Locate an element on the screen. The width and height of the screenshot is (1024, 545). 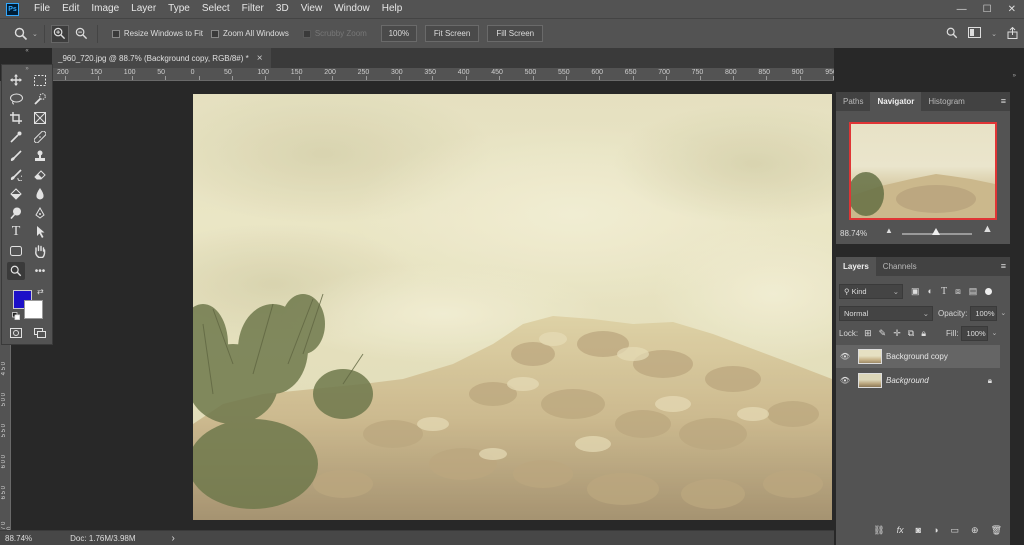
filter-pixel-icon: ▣ is located at coordinates (915, 291).